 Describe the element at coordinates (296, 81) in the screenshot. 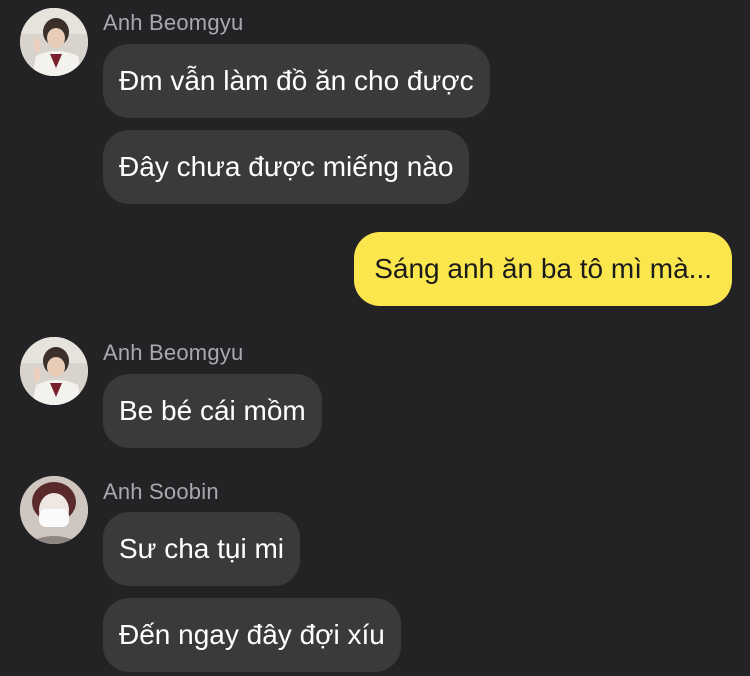

I see `message-bubble: Đm vẫn làm đồ ăn cho được` at that location.